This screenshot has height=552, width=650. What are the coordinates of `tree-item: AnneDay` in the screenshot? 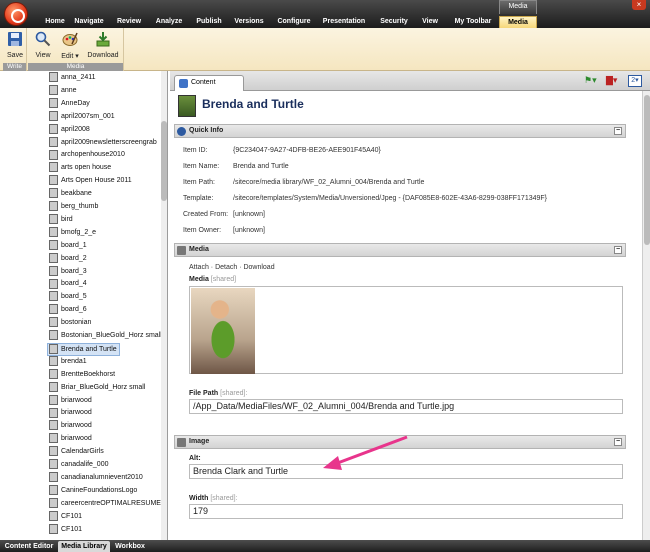 It's located at (69, 104).